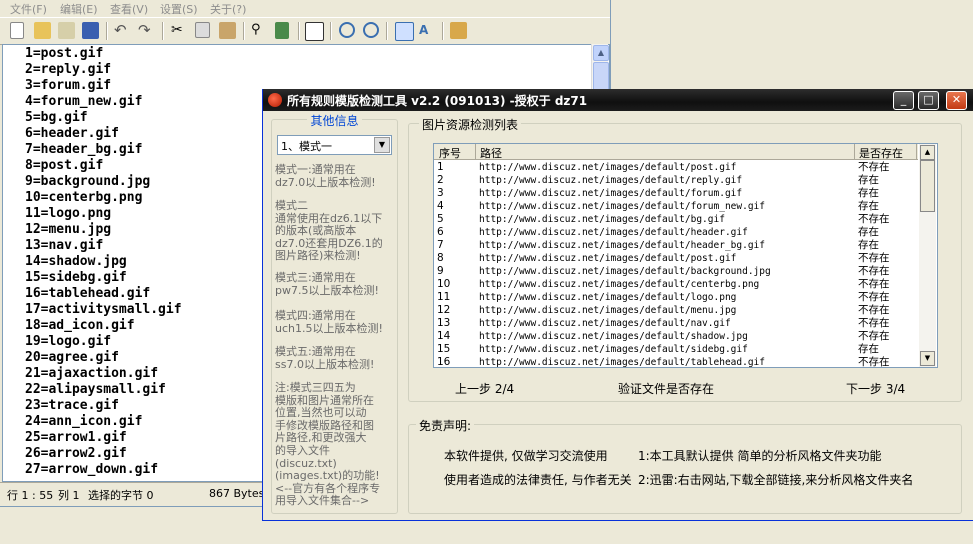 The image size is (973, 544). Describe the element at coordinates (868, 349) in the screenshot. I see `row-exists: 存在` at that location.